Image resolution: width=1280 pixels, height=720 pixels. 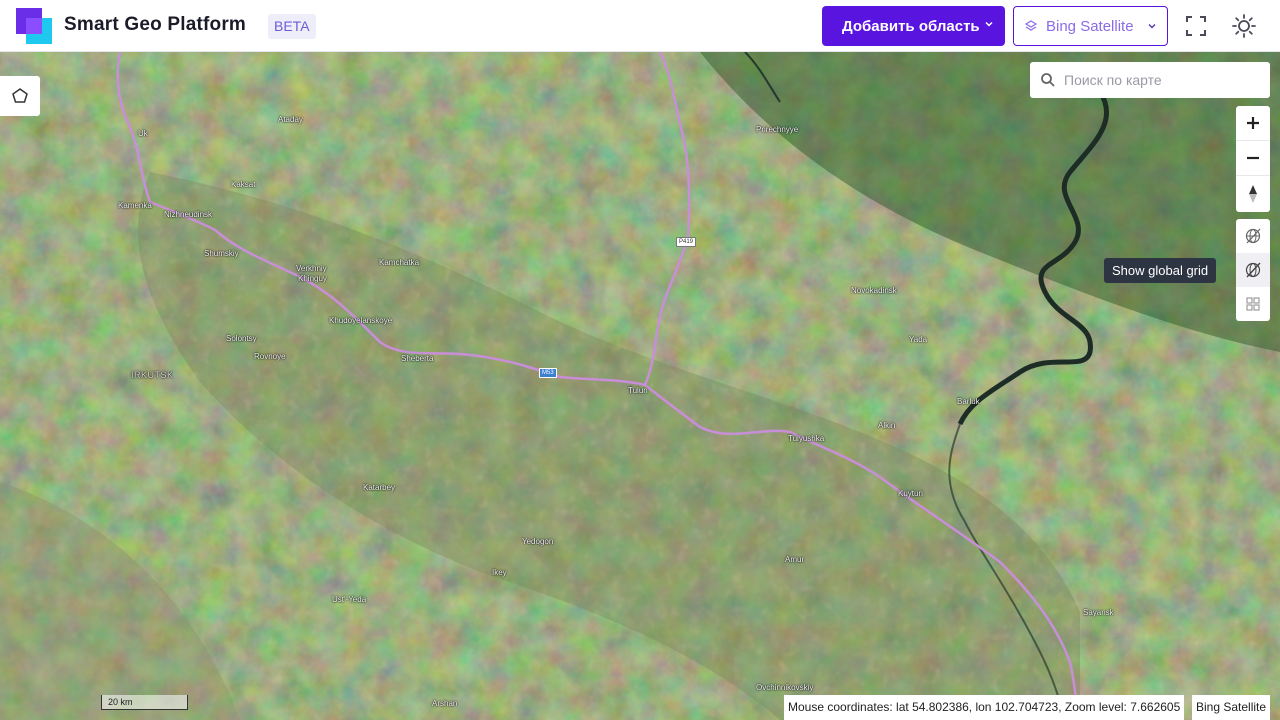 What do you see at coordinates (887, 425) in the screenshot?
I see `place-label: Alkin` at bounding box center [887, 425].